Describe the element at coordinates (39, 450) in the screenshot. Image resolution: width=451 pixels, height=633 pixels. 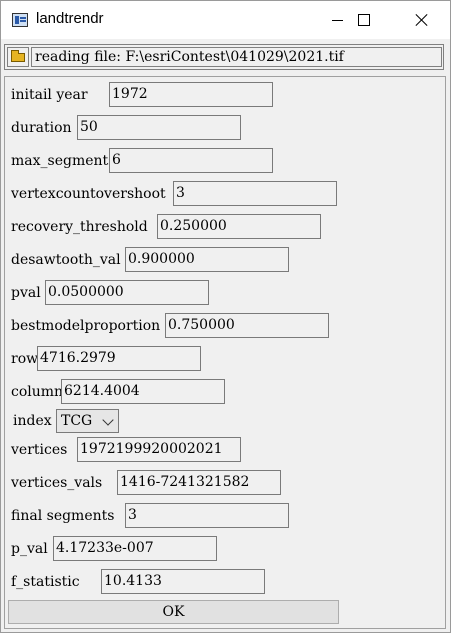
I see `vertices-label: vertices` at that location.